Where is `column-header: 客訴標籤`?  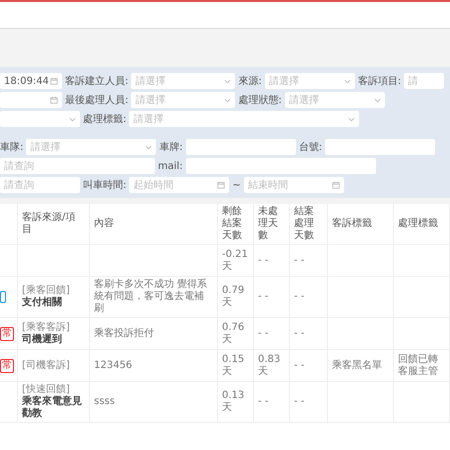
column-header: 客訴標籤 is located at coordinates (352, 224).